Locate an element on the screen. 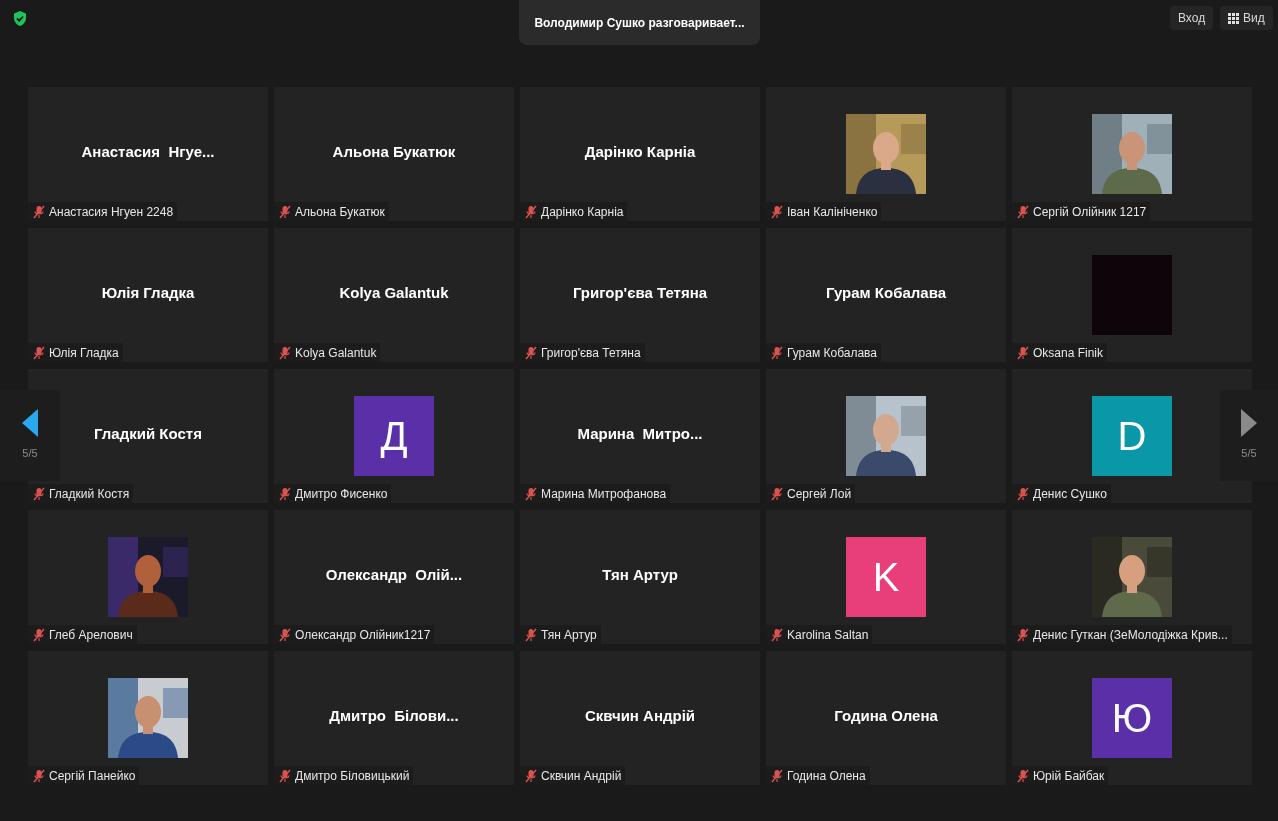 Image resolution: width=1278 pixels, height=821 pixels. video-tile: Марина Митро... Марина Митрофанова is located at coordinates (640, 436).